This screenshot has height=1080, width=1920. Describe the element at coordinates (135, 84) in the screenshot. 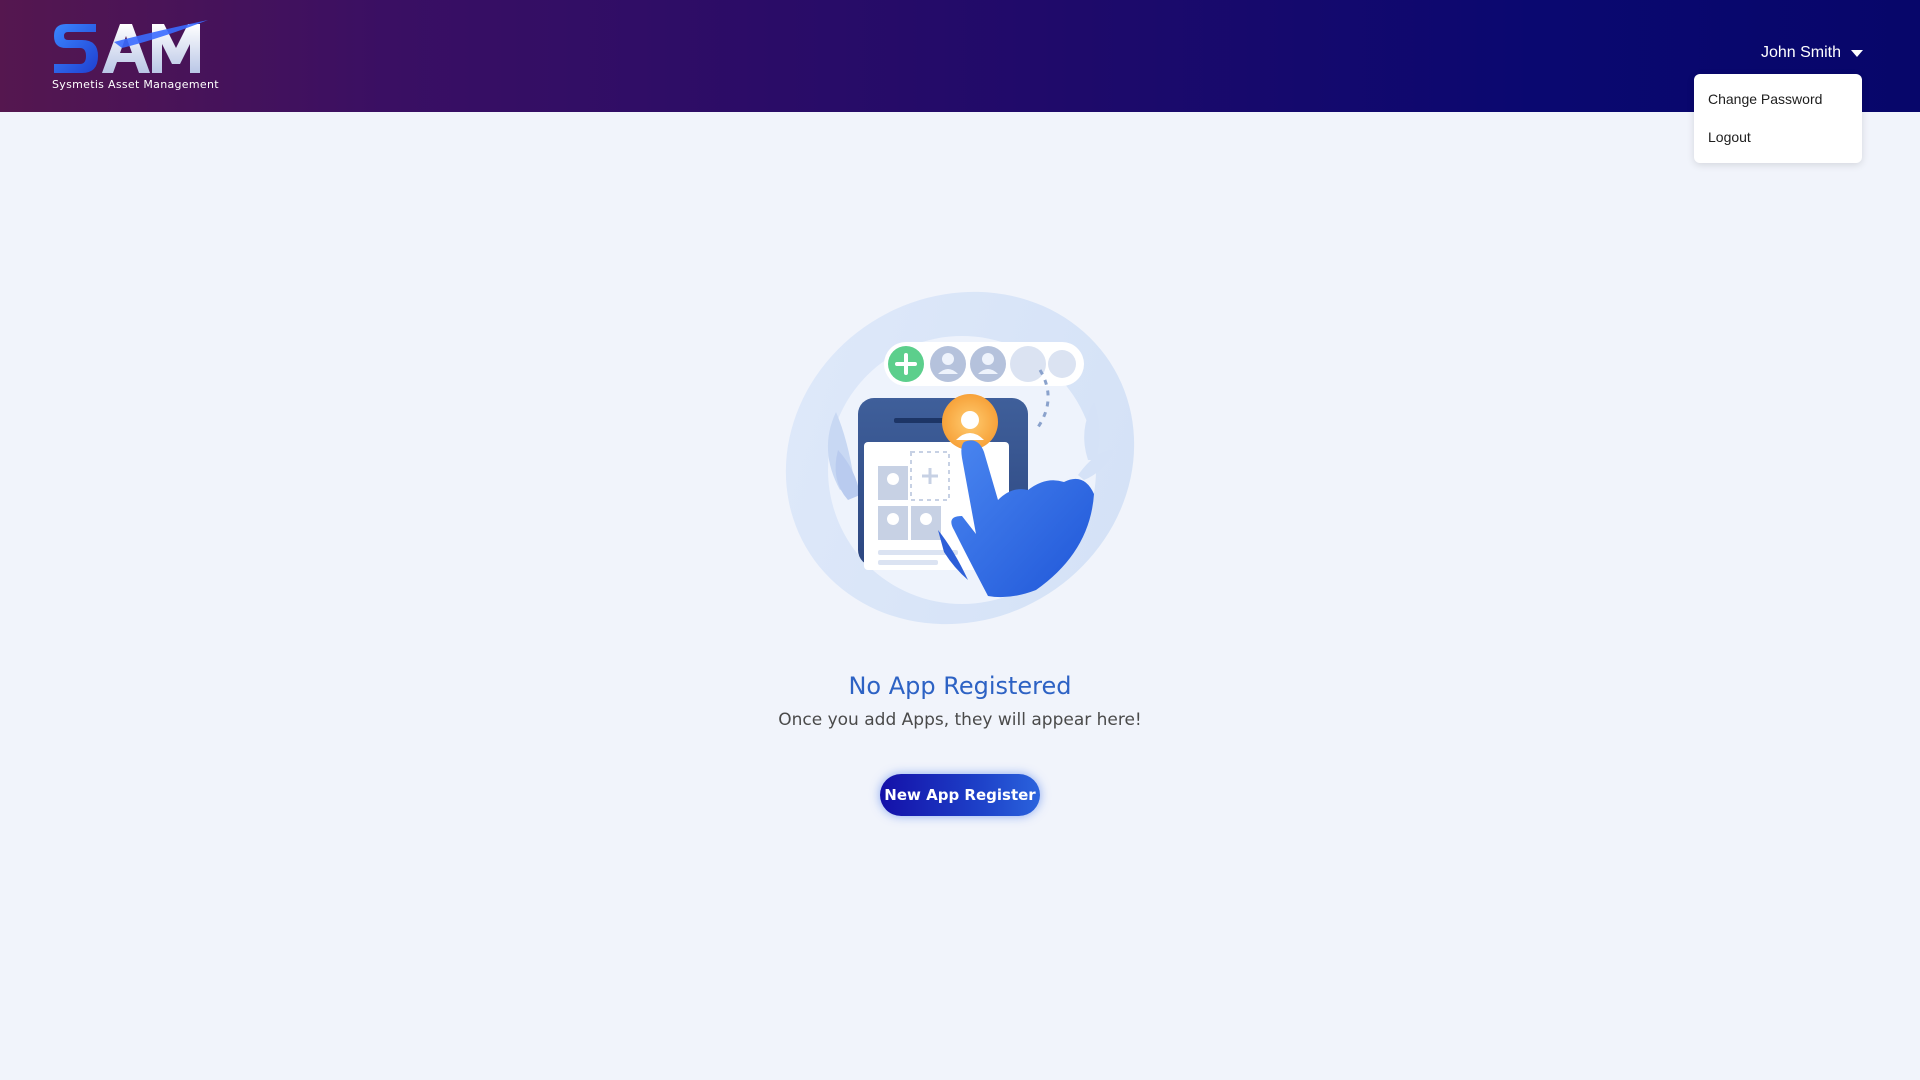

I see `logo-subtitle: Sysmetis Asset Management` at that location.